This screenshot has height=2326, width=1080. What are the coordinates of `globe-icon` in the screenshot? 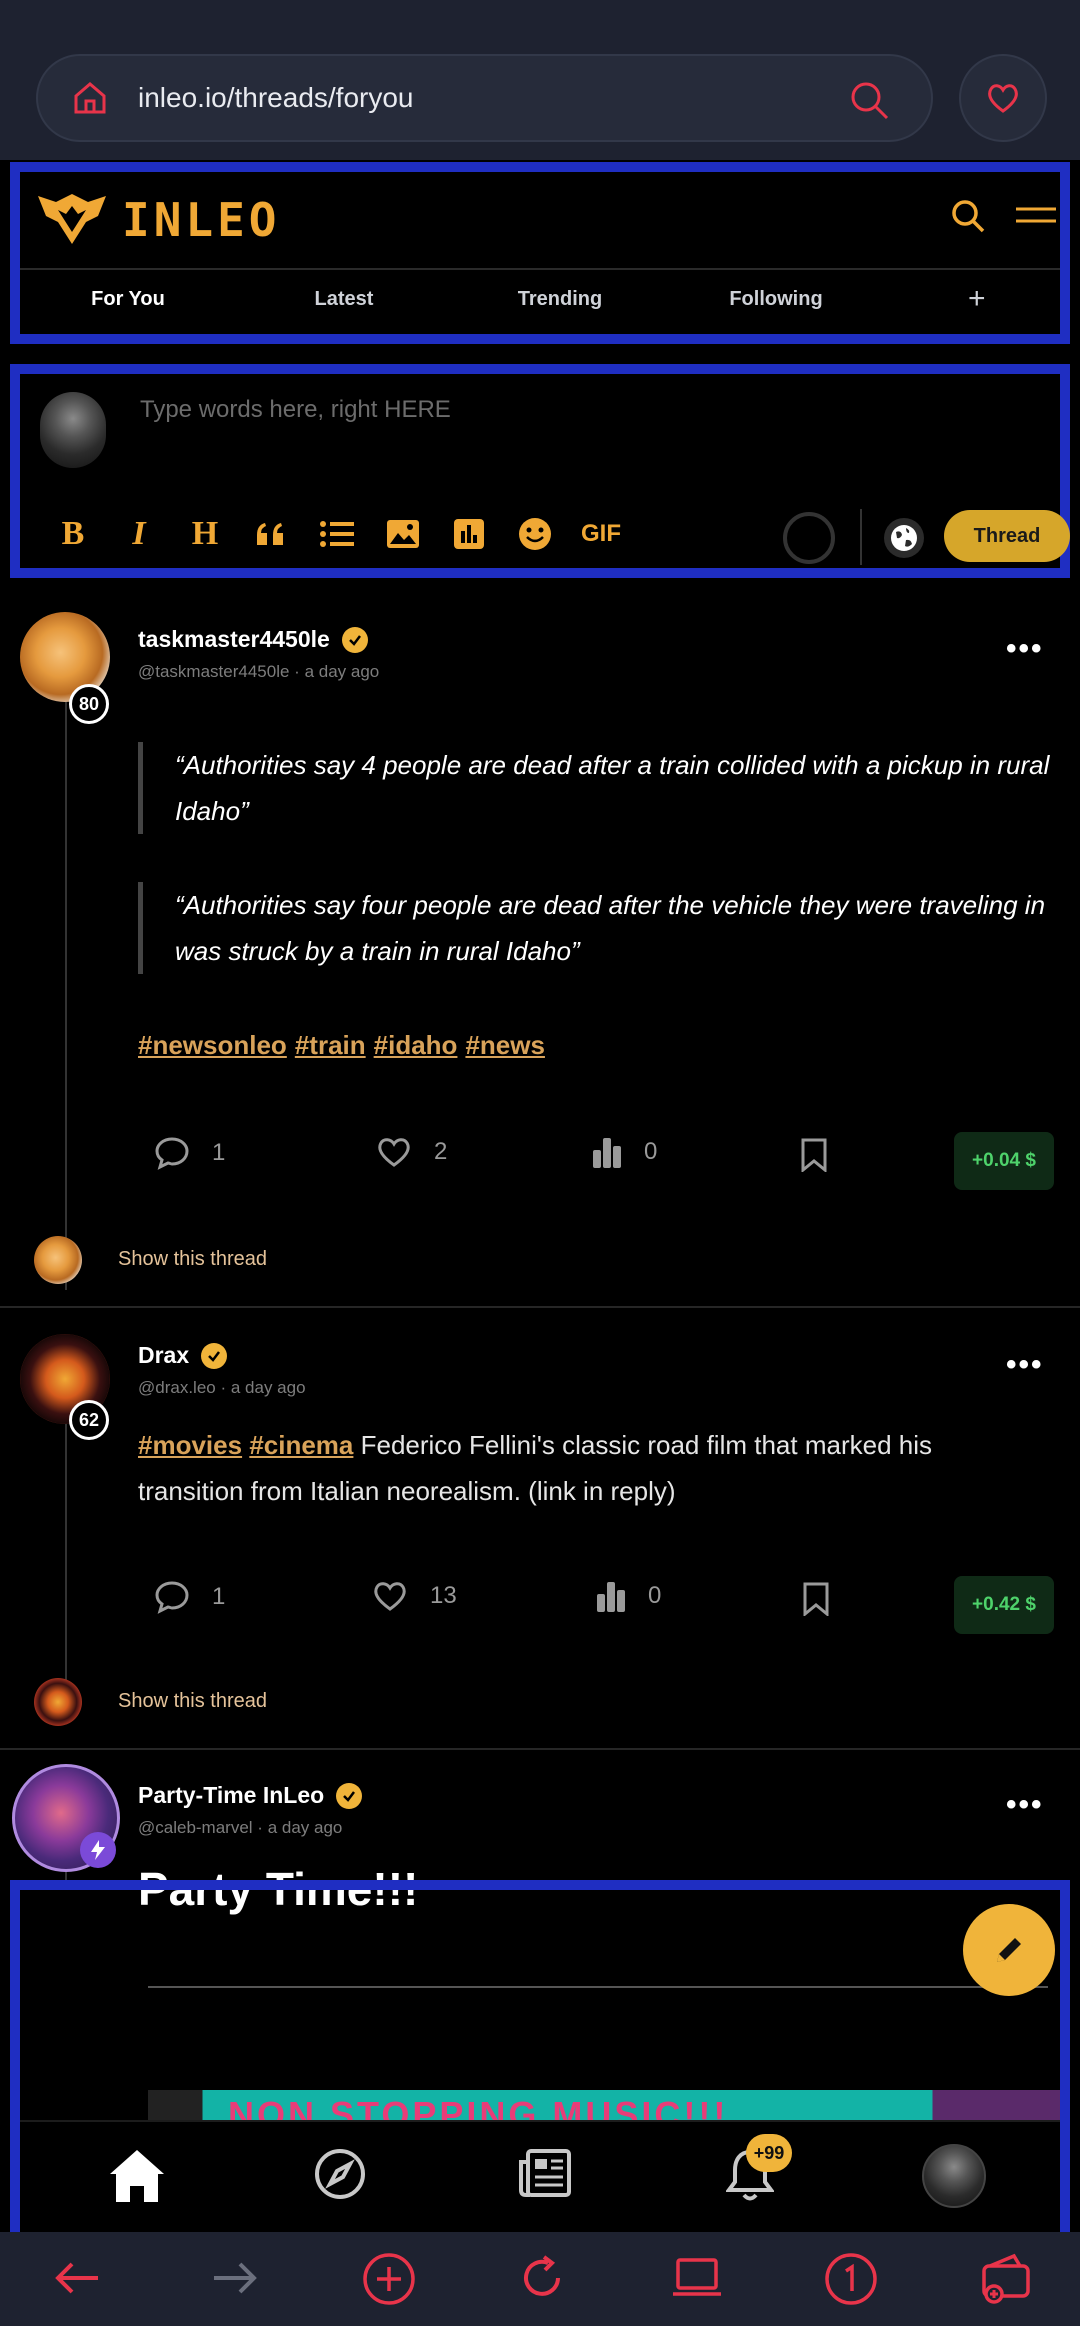 It's located at (904, 538).